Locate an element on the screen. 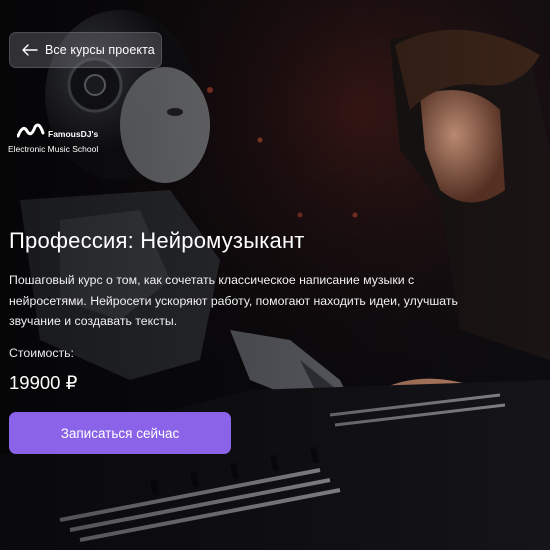  enroll-button: Записаться сейчас is located at coordinates (120, 433).